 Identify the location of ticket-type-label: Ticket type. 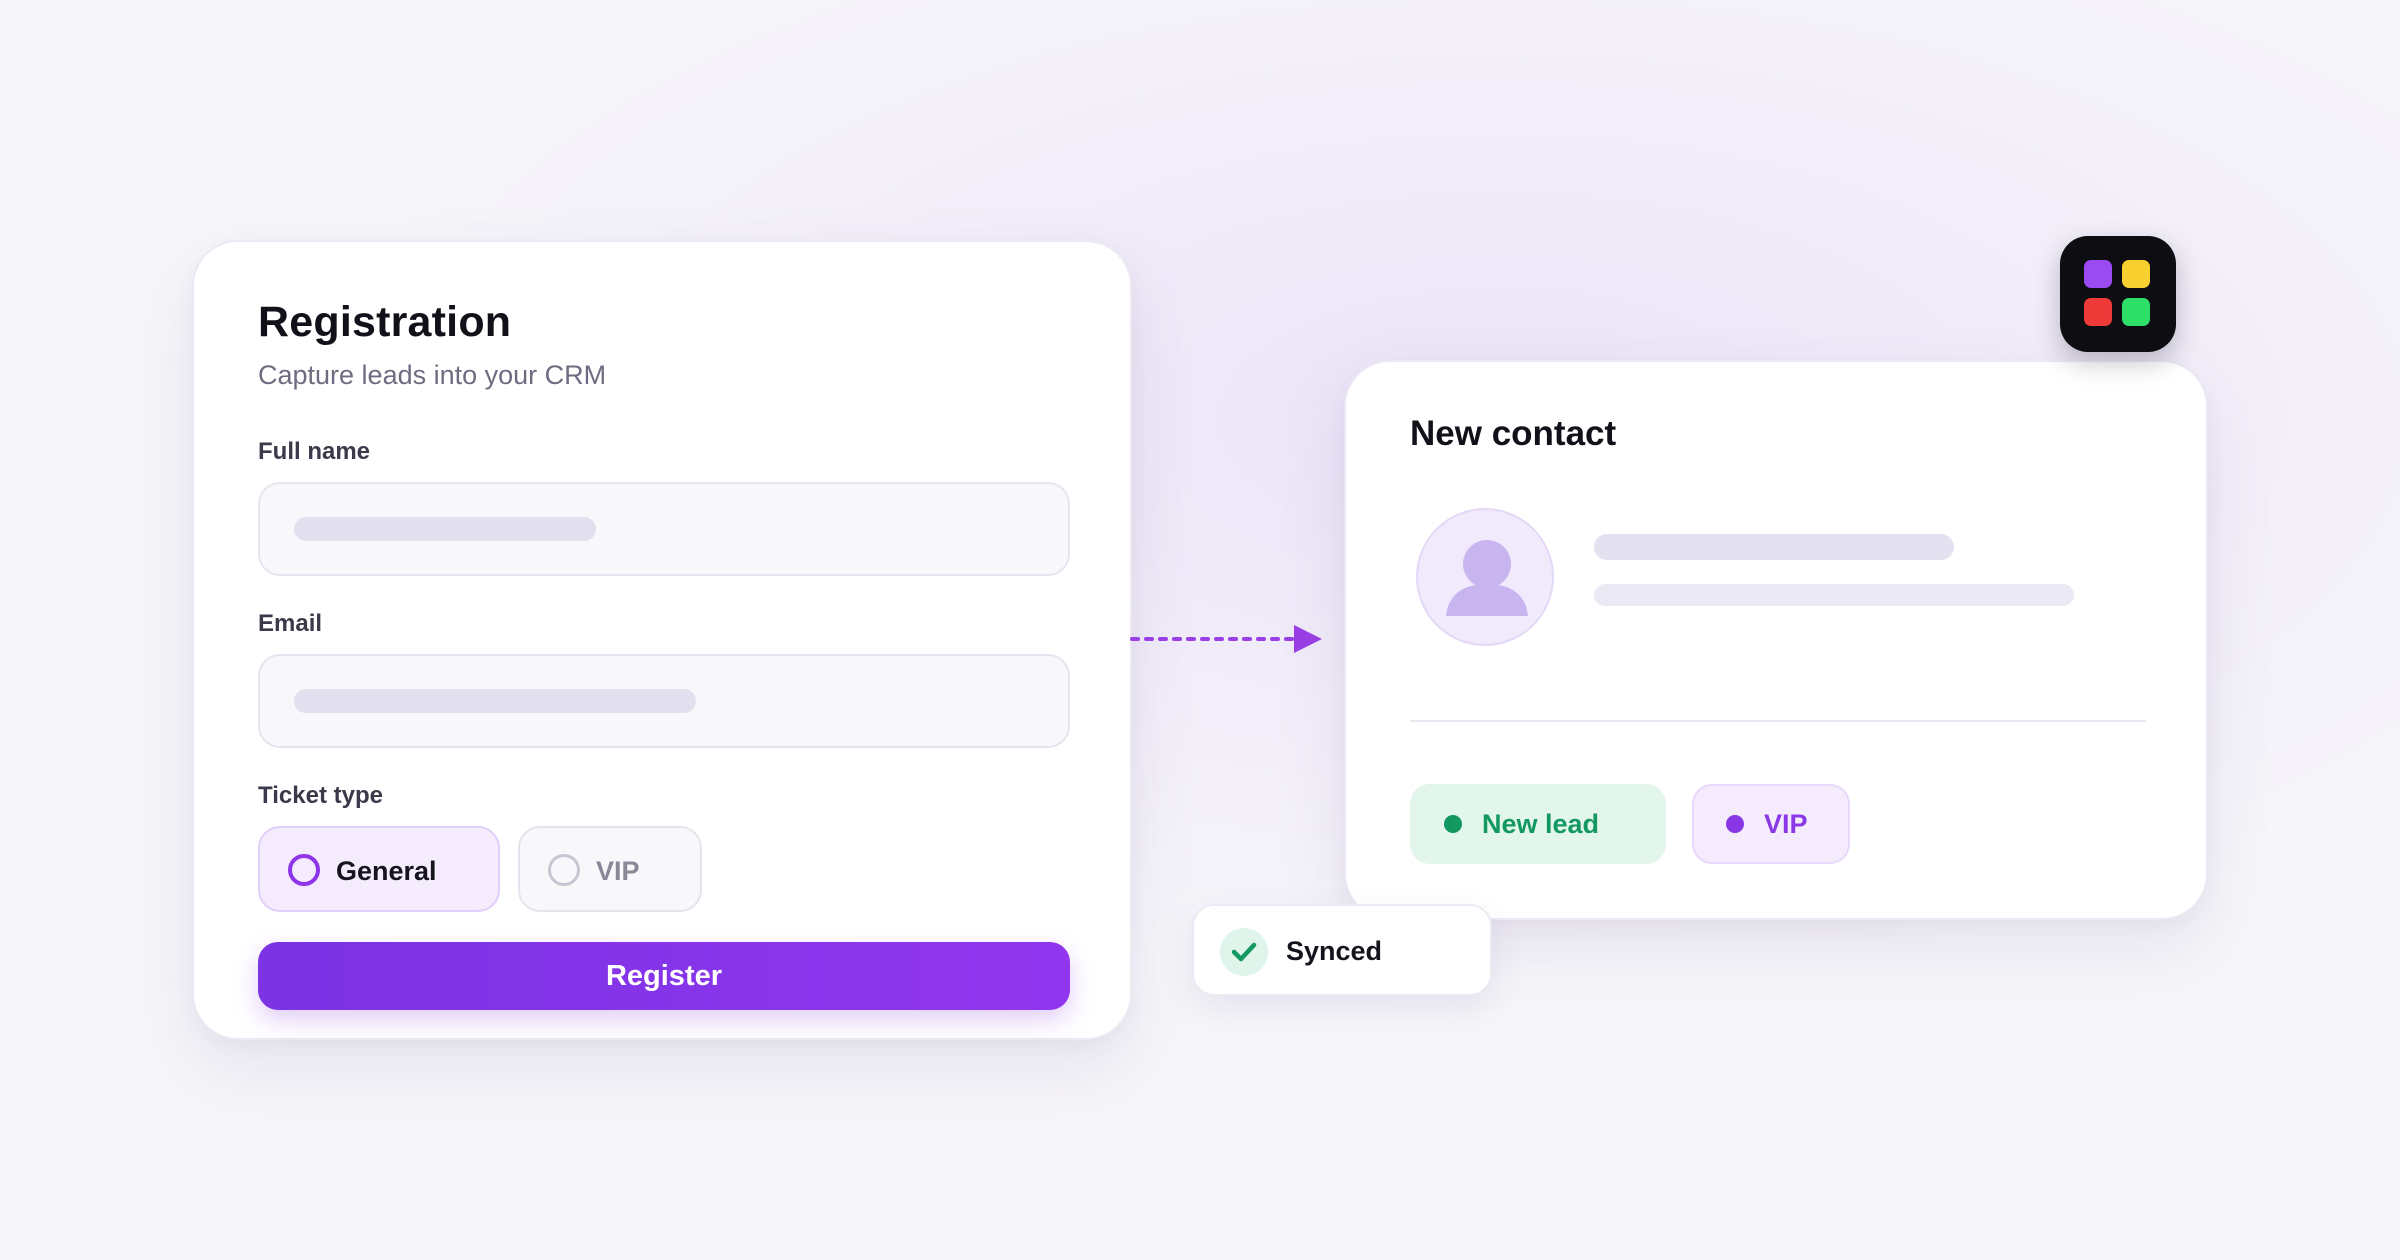
(320, 795).